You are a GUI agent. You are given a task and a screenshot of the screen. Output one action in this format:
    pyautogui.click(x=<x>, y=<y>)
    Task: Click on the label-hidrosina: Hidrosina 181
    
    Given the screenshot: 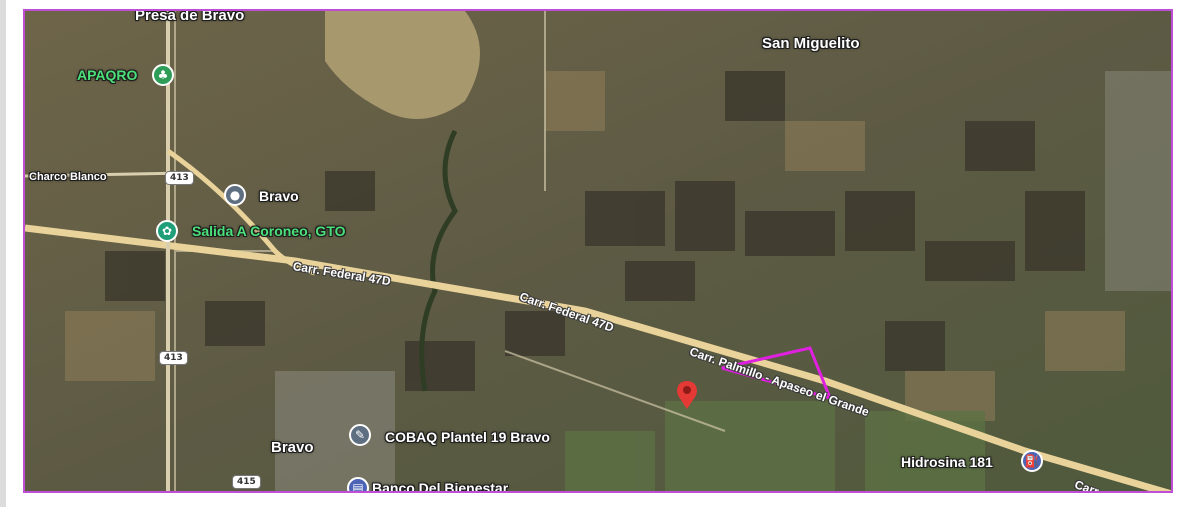 What is the action you would take?
    pyautogui.click(x=947, y=462)
    